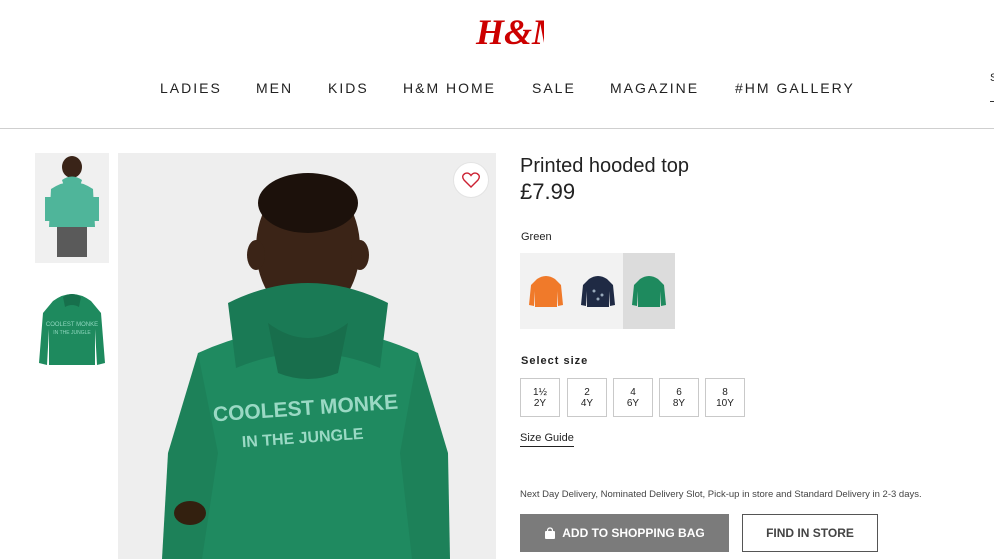 This screenshot has width=994, height=559. What do you see at coordinates (191, 88) in the screenshot?
I see `nav-ladies: LADIES` at bounding box center [191, 88].